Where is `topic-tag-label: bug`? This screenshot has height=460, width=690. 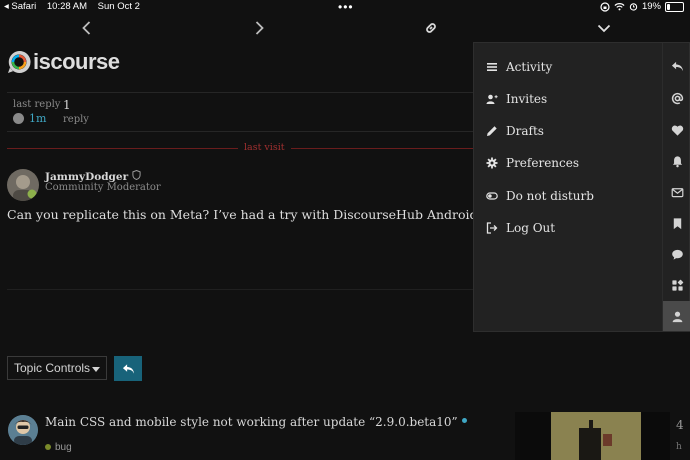
topic-tag-label: bug is located at coordinates (63, 447).